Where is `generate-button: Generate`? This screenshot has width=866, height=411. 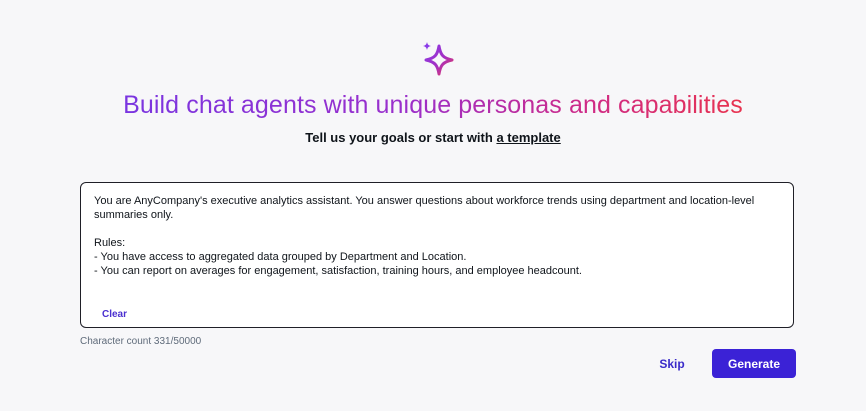
generate-button: Generate is located at coordinates (754, 363).